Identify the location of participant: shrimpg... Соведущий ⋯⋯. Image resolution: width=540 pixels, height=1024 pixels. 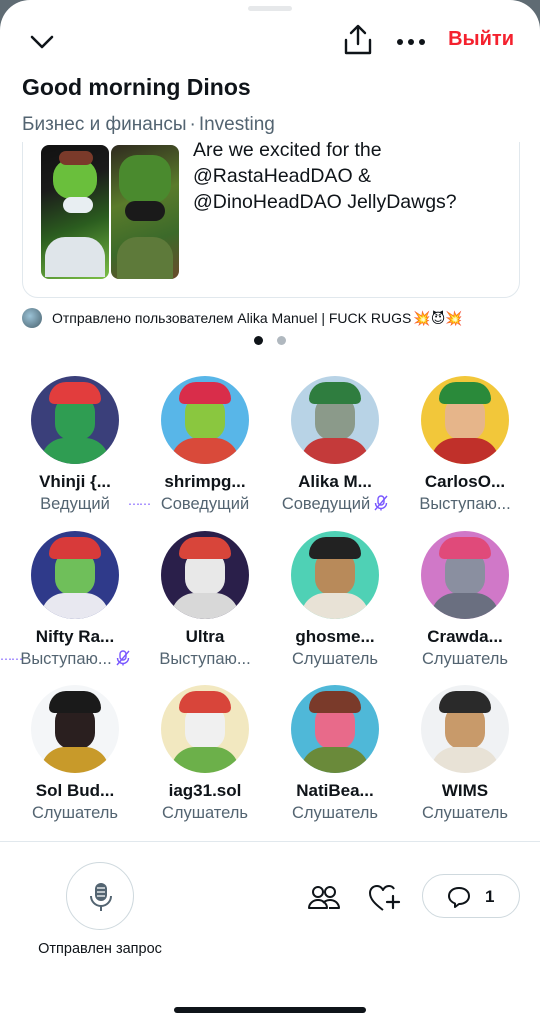
(199, 445).